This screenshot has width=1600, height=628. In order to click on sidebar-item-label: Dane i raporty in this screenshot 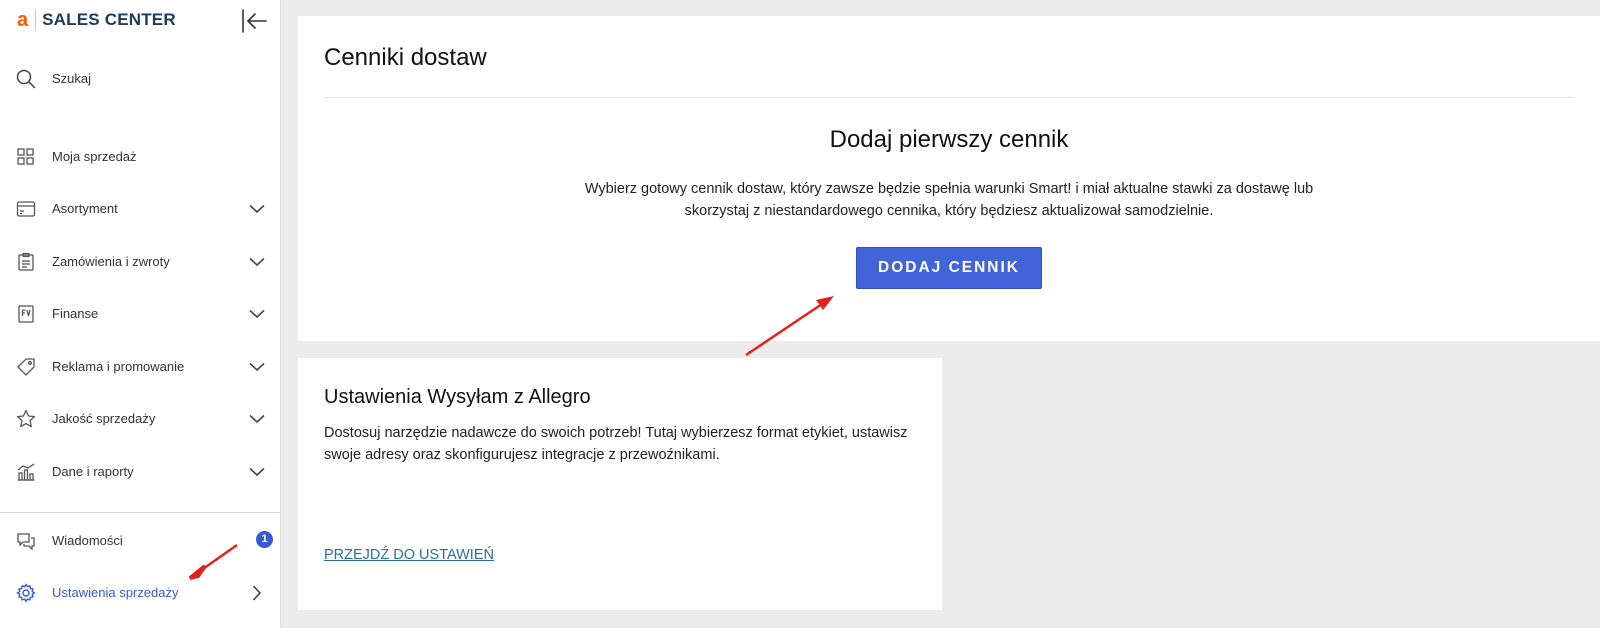, I will do `click(93, 471)`.